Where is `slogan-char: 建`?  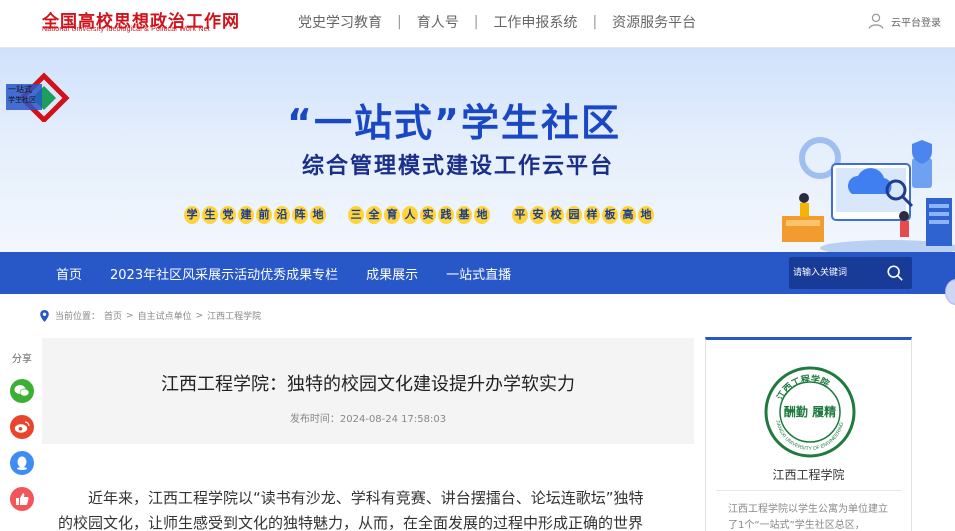 slogan-char: 建 is located at coordinates (246, 215).